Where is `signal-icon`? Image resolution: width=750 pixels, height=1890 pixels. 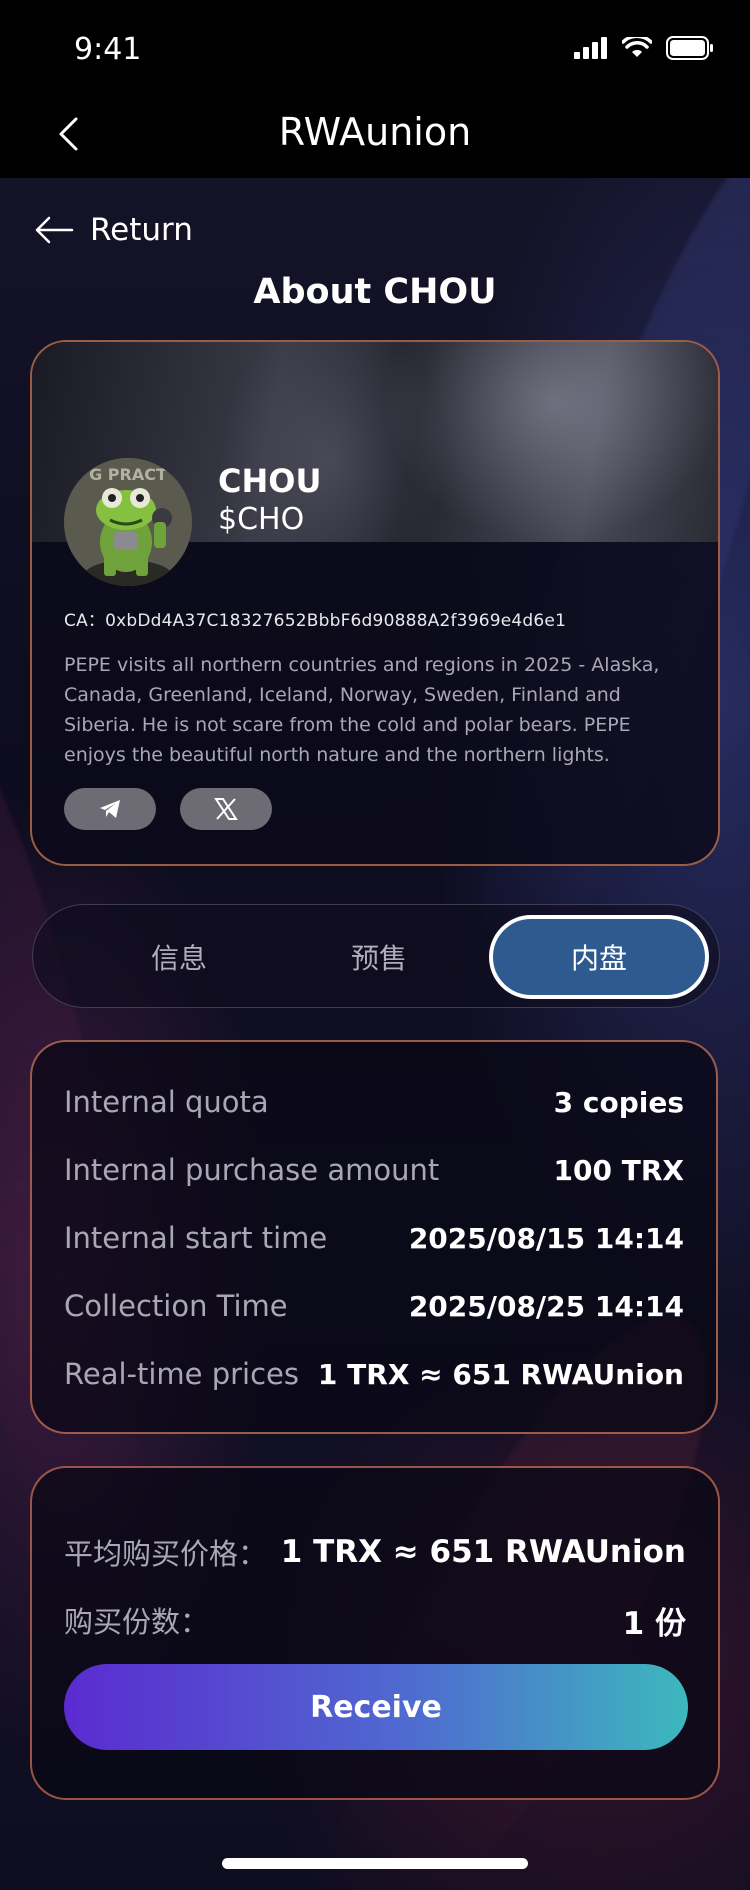 signal-icon is located at coordinates (590, 48).